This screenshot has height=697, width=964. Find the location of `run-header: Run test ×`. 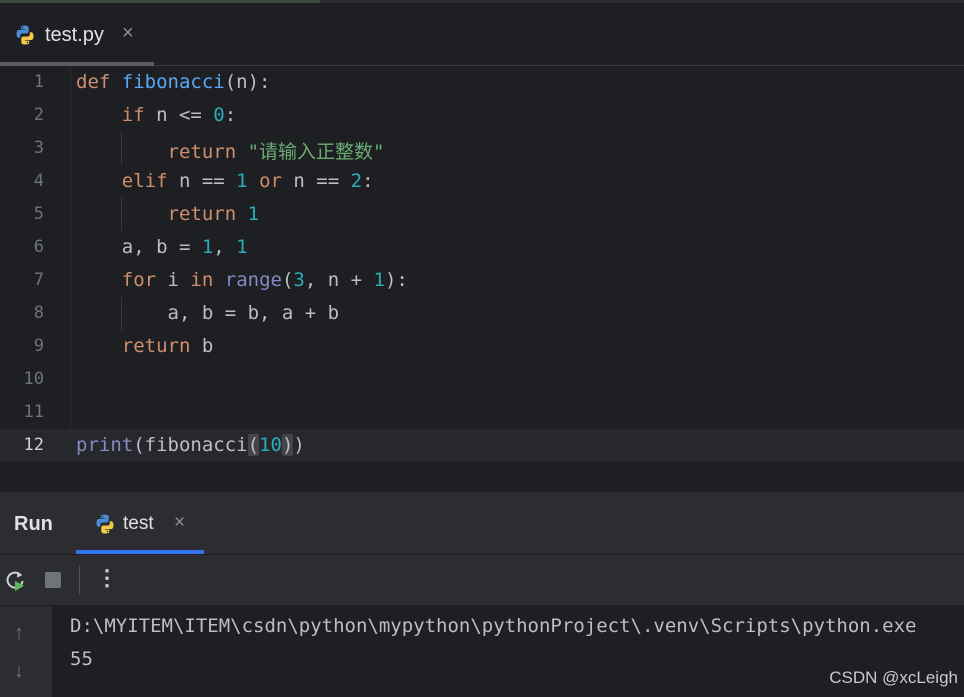

run-header: Run test × is located at coordinates (482, 523).